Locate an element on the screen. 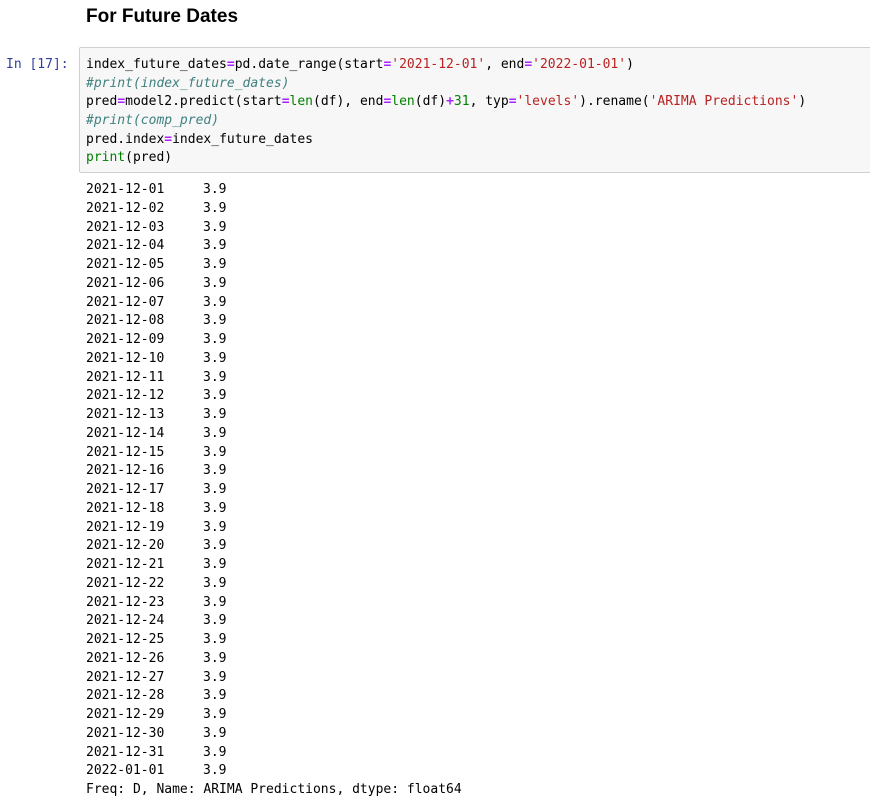  output-row-date: 2021-12-08 is located at coordinates (125, 321).